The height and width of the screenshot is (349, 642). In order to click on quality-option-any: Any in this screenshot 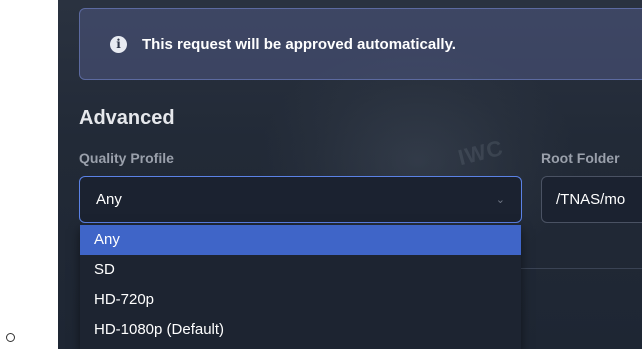, I will do `click(300, 240)`.